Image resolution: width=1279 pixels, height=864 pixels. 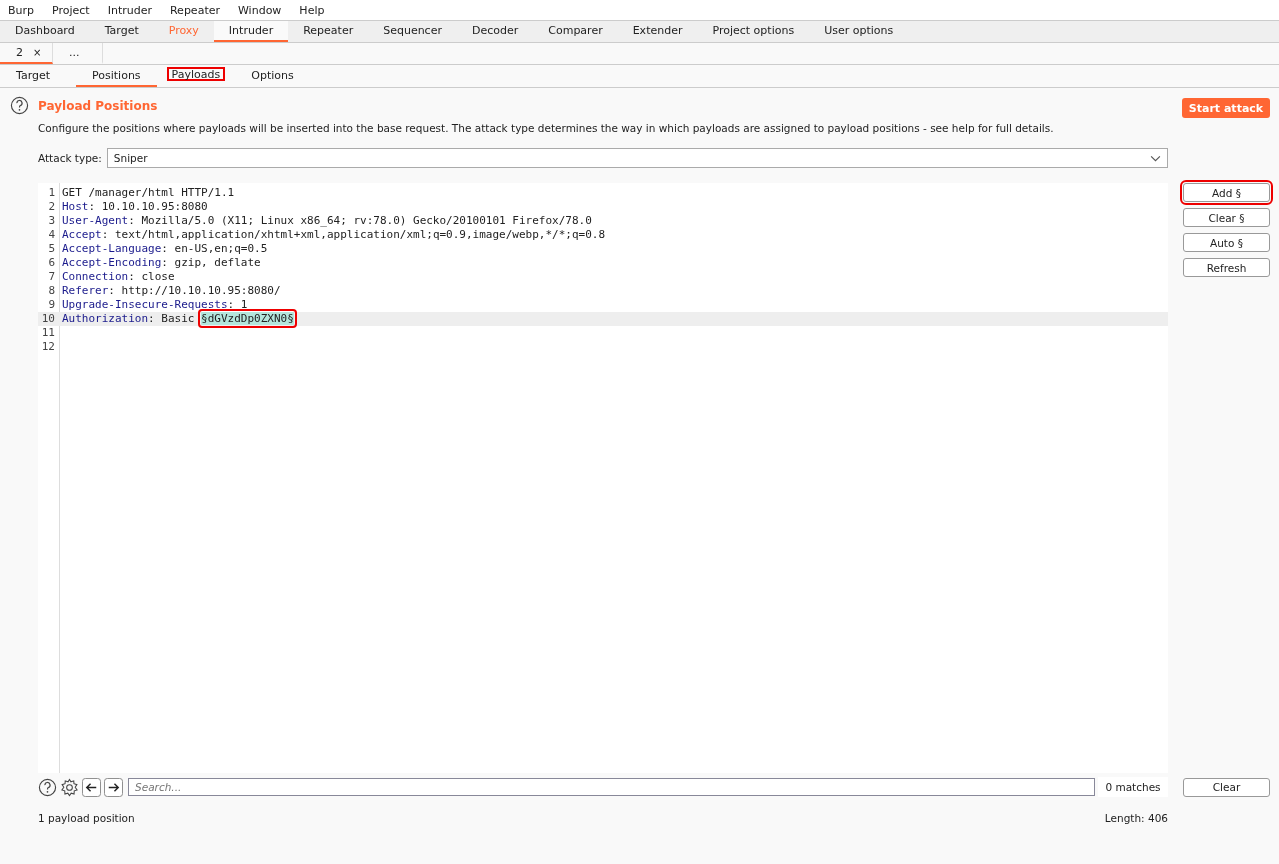 I want to click on position-button: Add §, so click(x=1226, y=192).